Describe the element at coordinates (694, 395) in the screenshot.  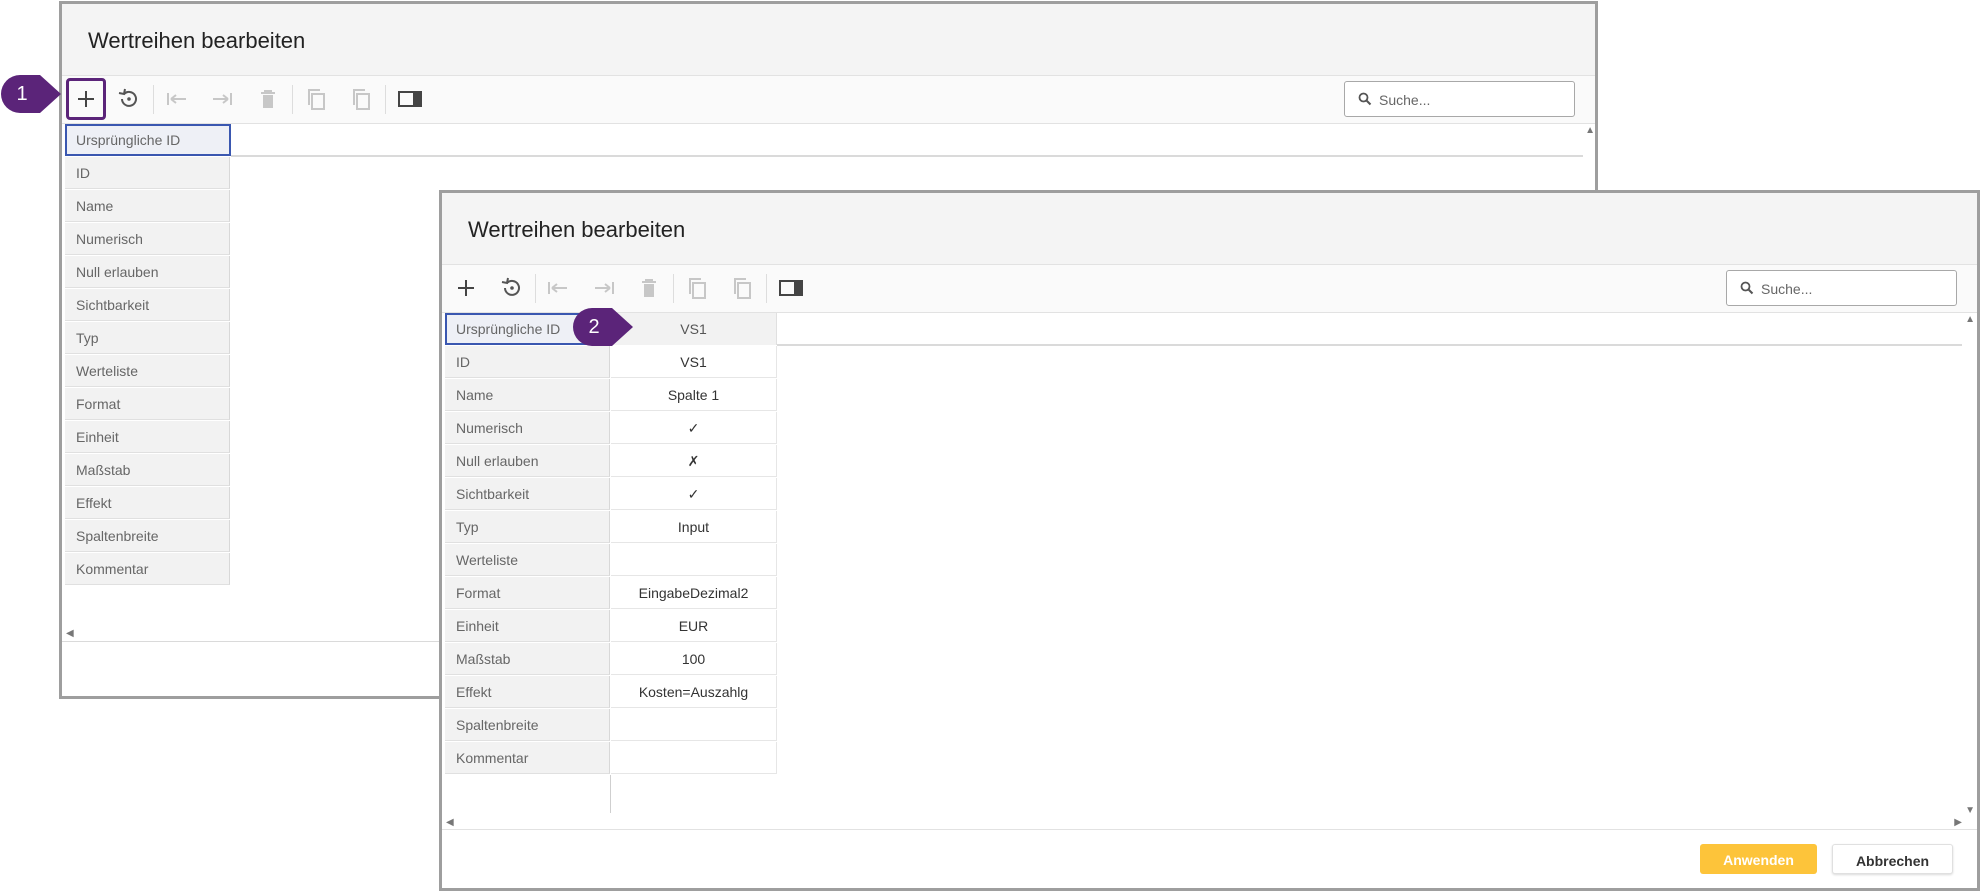
I see `row-value: Spalte 1` at that location.